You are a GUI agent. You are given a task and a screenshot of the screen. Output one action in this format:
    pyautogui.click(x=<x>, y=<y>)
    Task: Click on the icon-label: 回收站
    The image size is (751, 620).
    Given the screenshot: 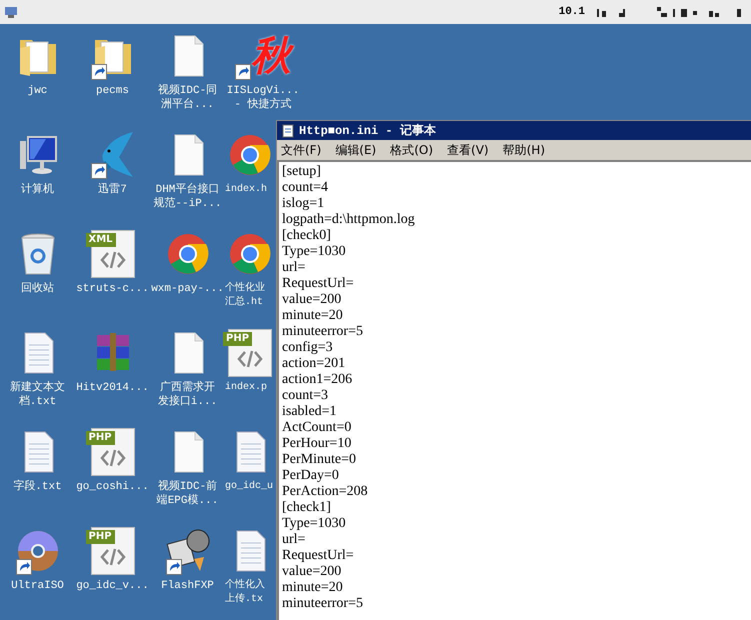 What is the action you would take?
    pyautogui.click(x=37, y=289)
    